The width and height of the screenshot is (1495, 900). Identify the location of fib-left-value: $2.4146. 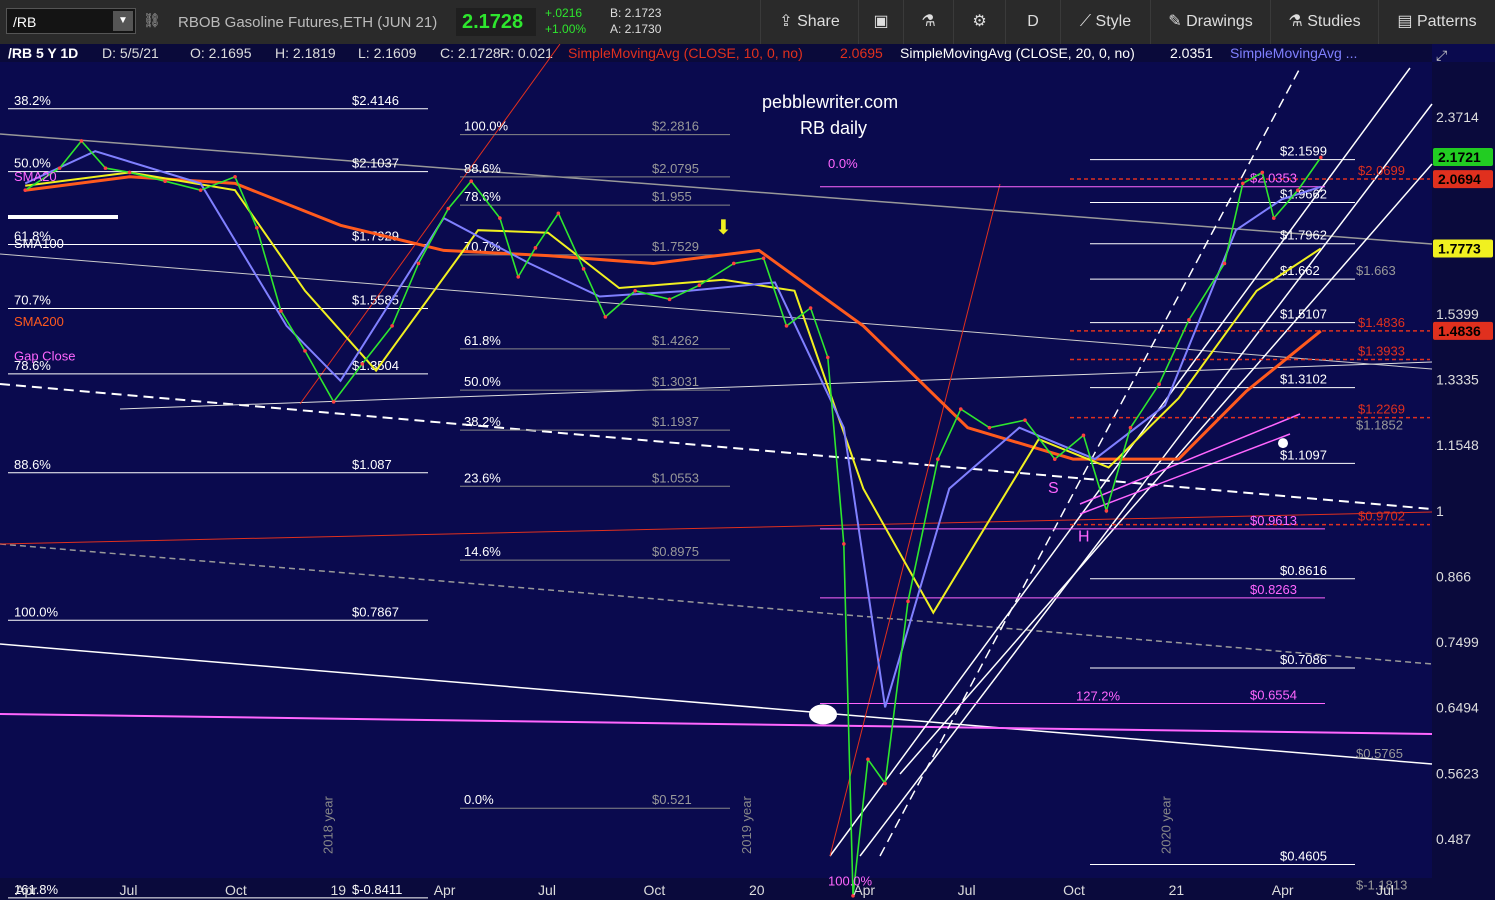
(375, 100).